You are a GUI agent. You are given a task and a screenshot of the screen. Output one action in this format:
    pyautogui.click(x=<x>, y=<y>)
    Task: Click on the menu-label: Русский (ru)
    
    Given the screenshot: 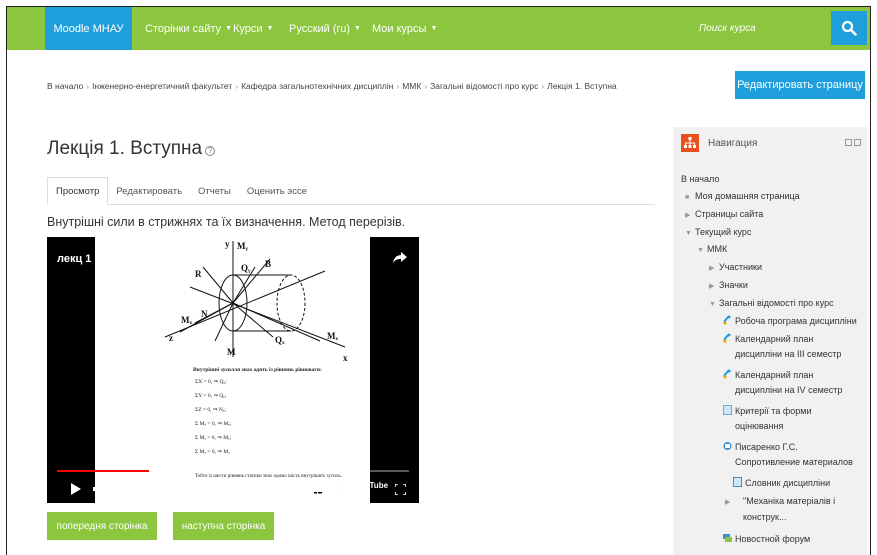 What is the action you would take?
    pyautogui.click(x=319, y=28)
    